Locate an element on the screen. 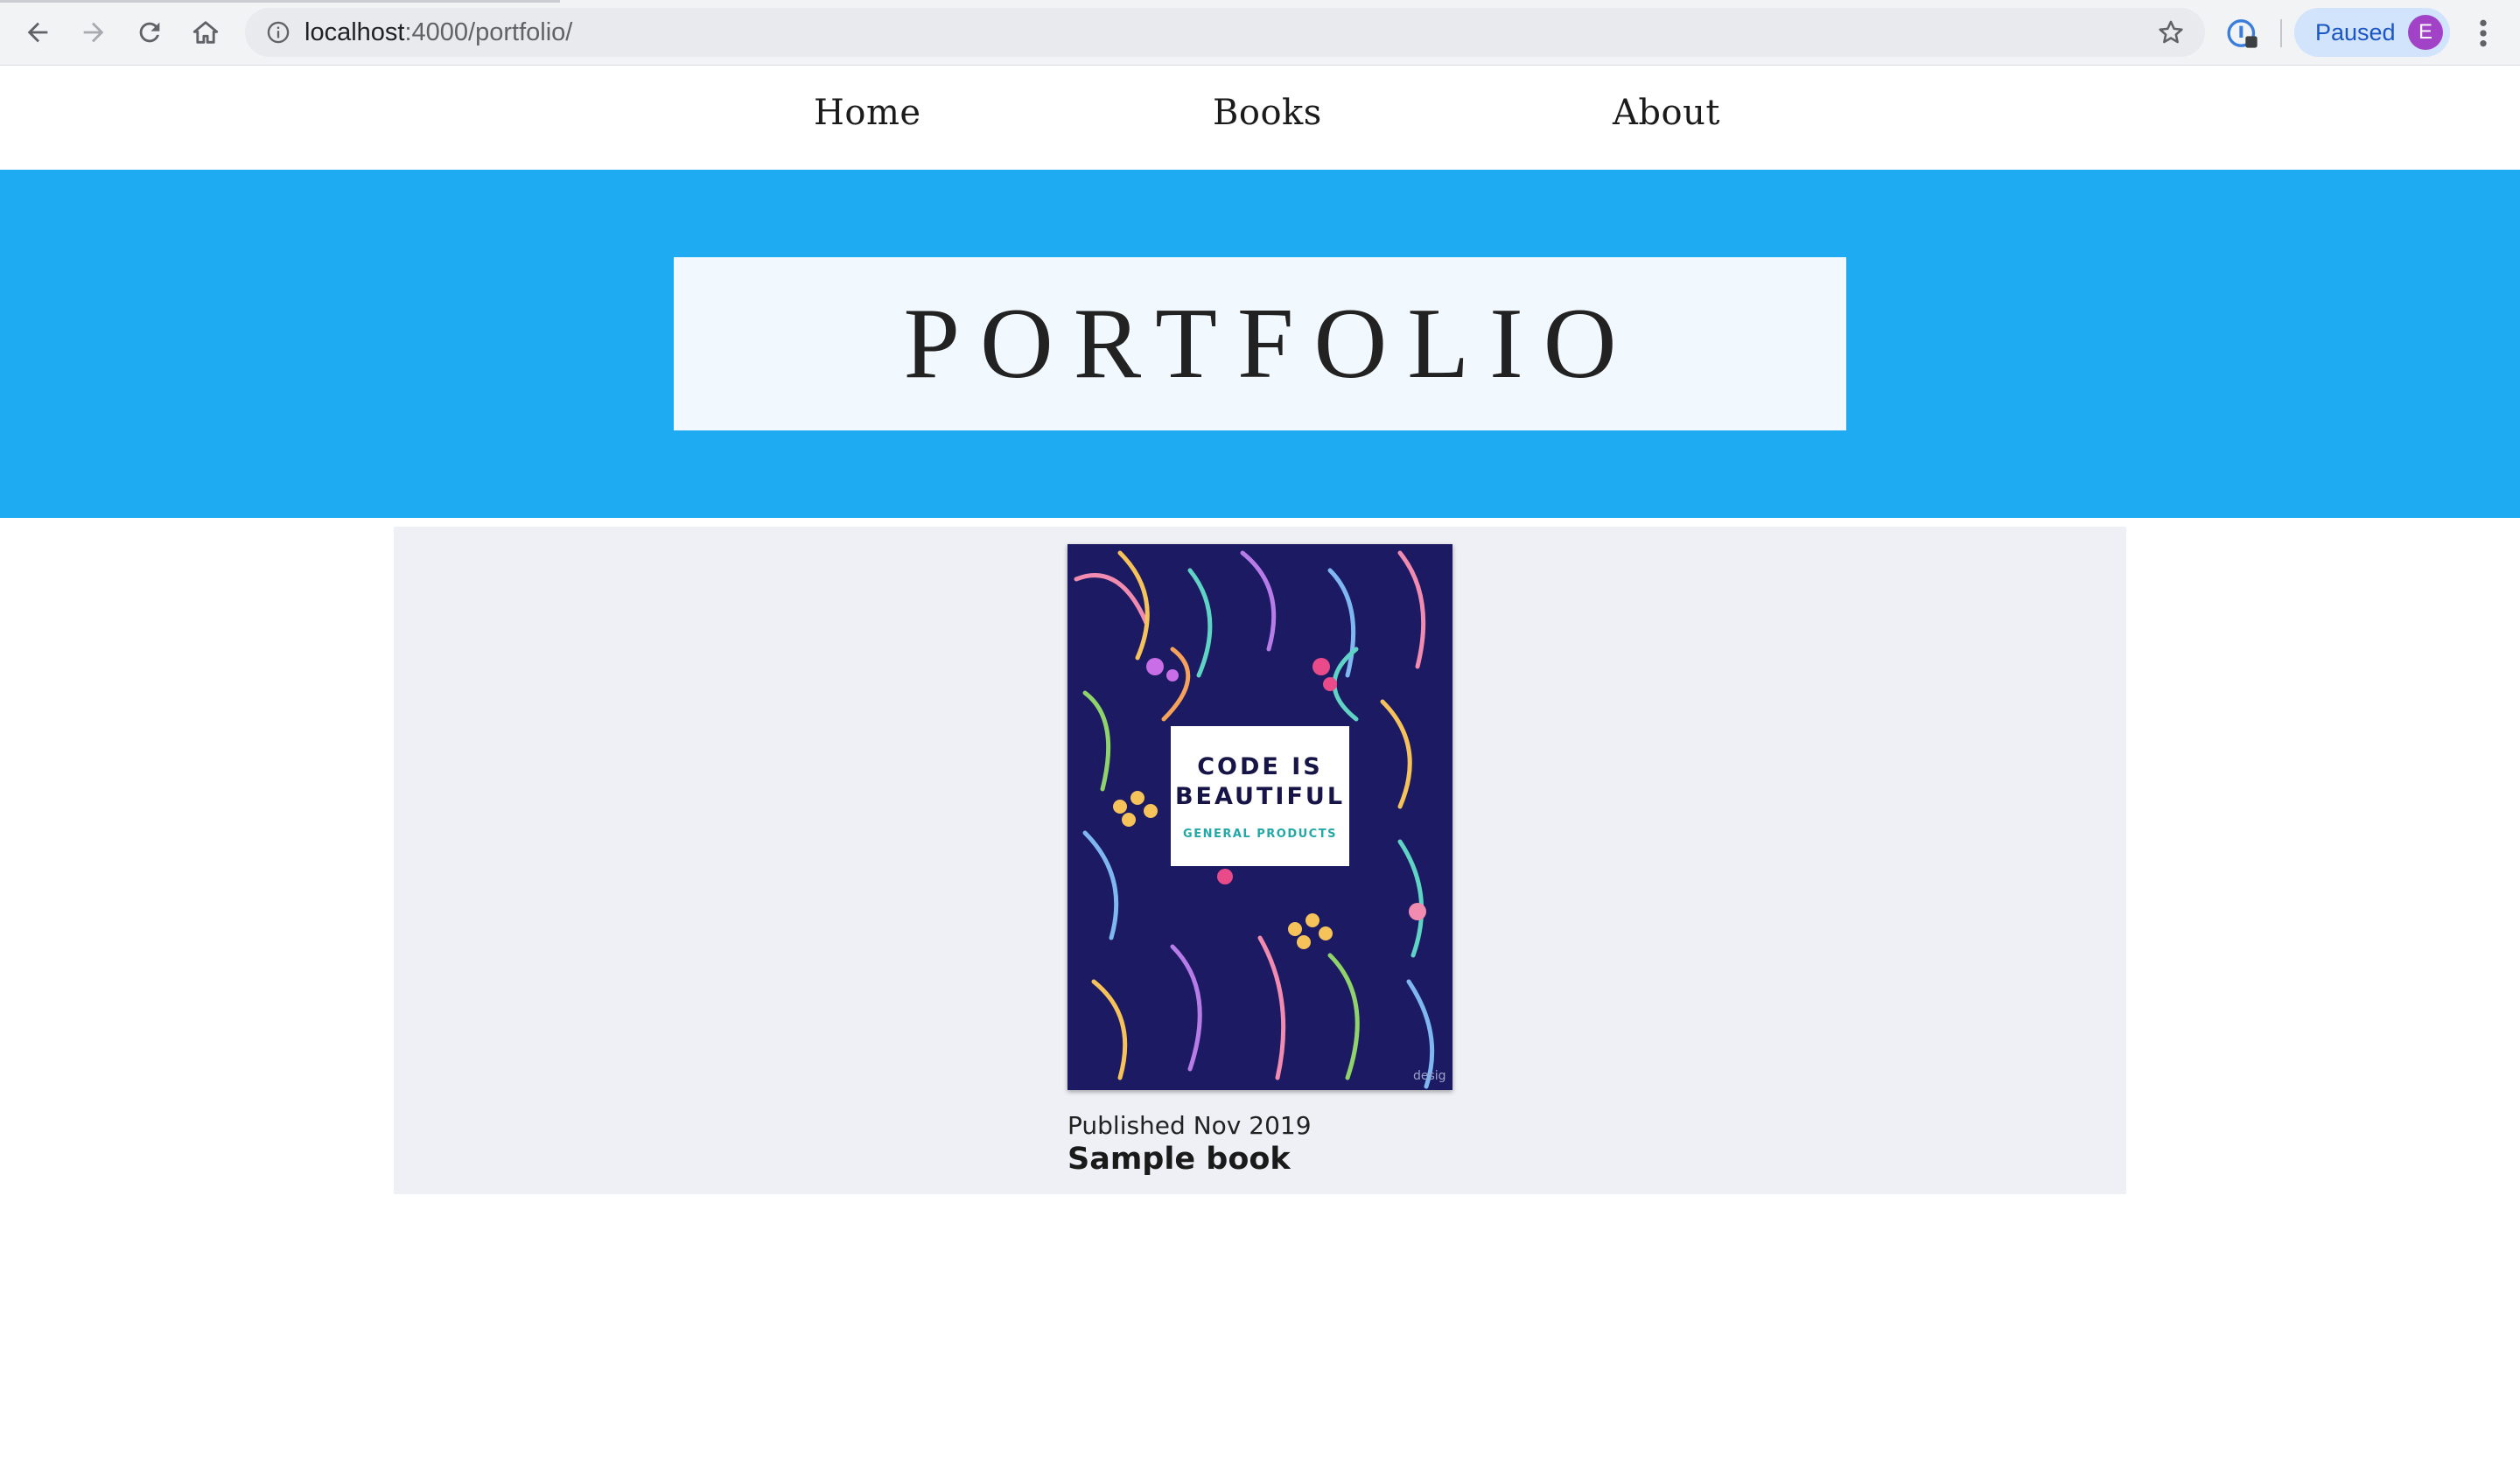 This screenshot has width=2520, height=1461. cover-label: CODE IS BEAUTIFUL GENERAL PRODUCTS is located at coordinates (1260, 796).